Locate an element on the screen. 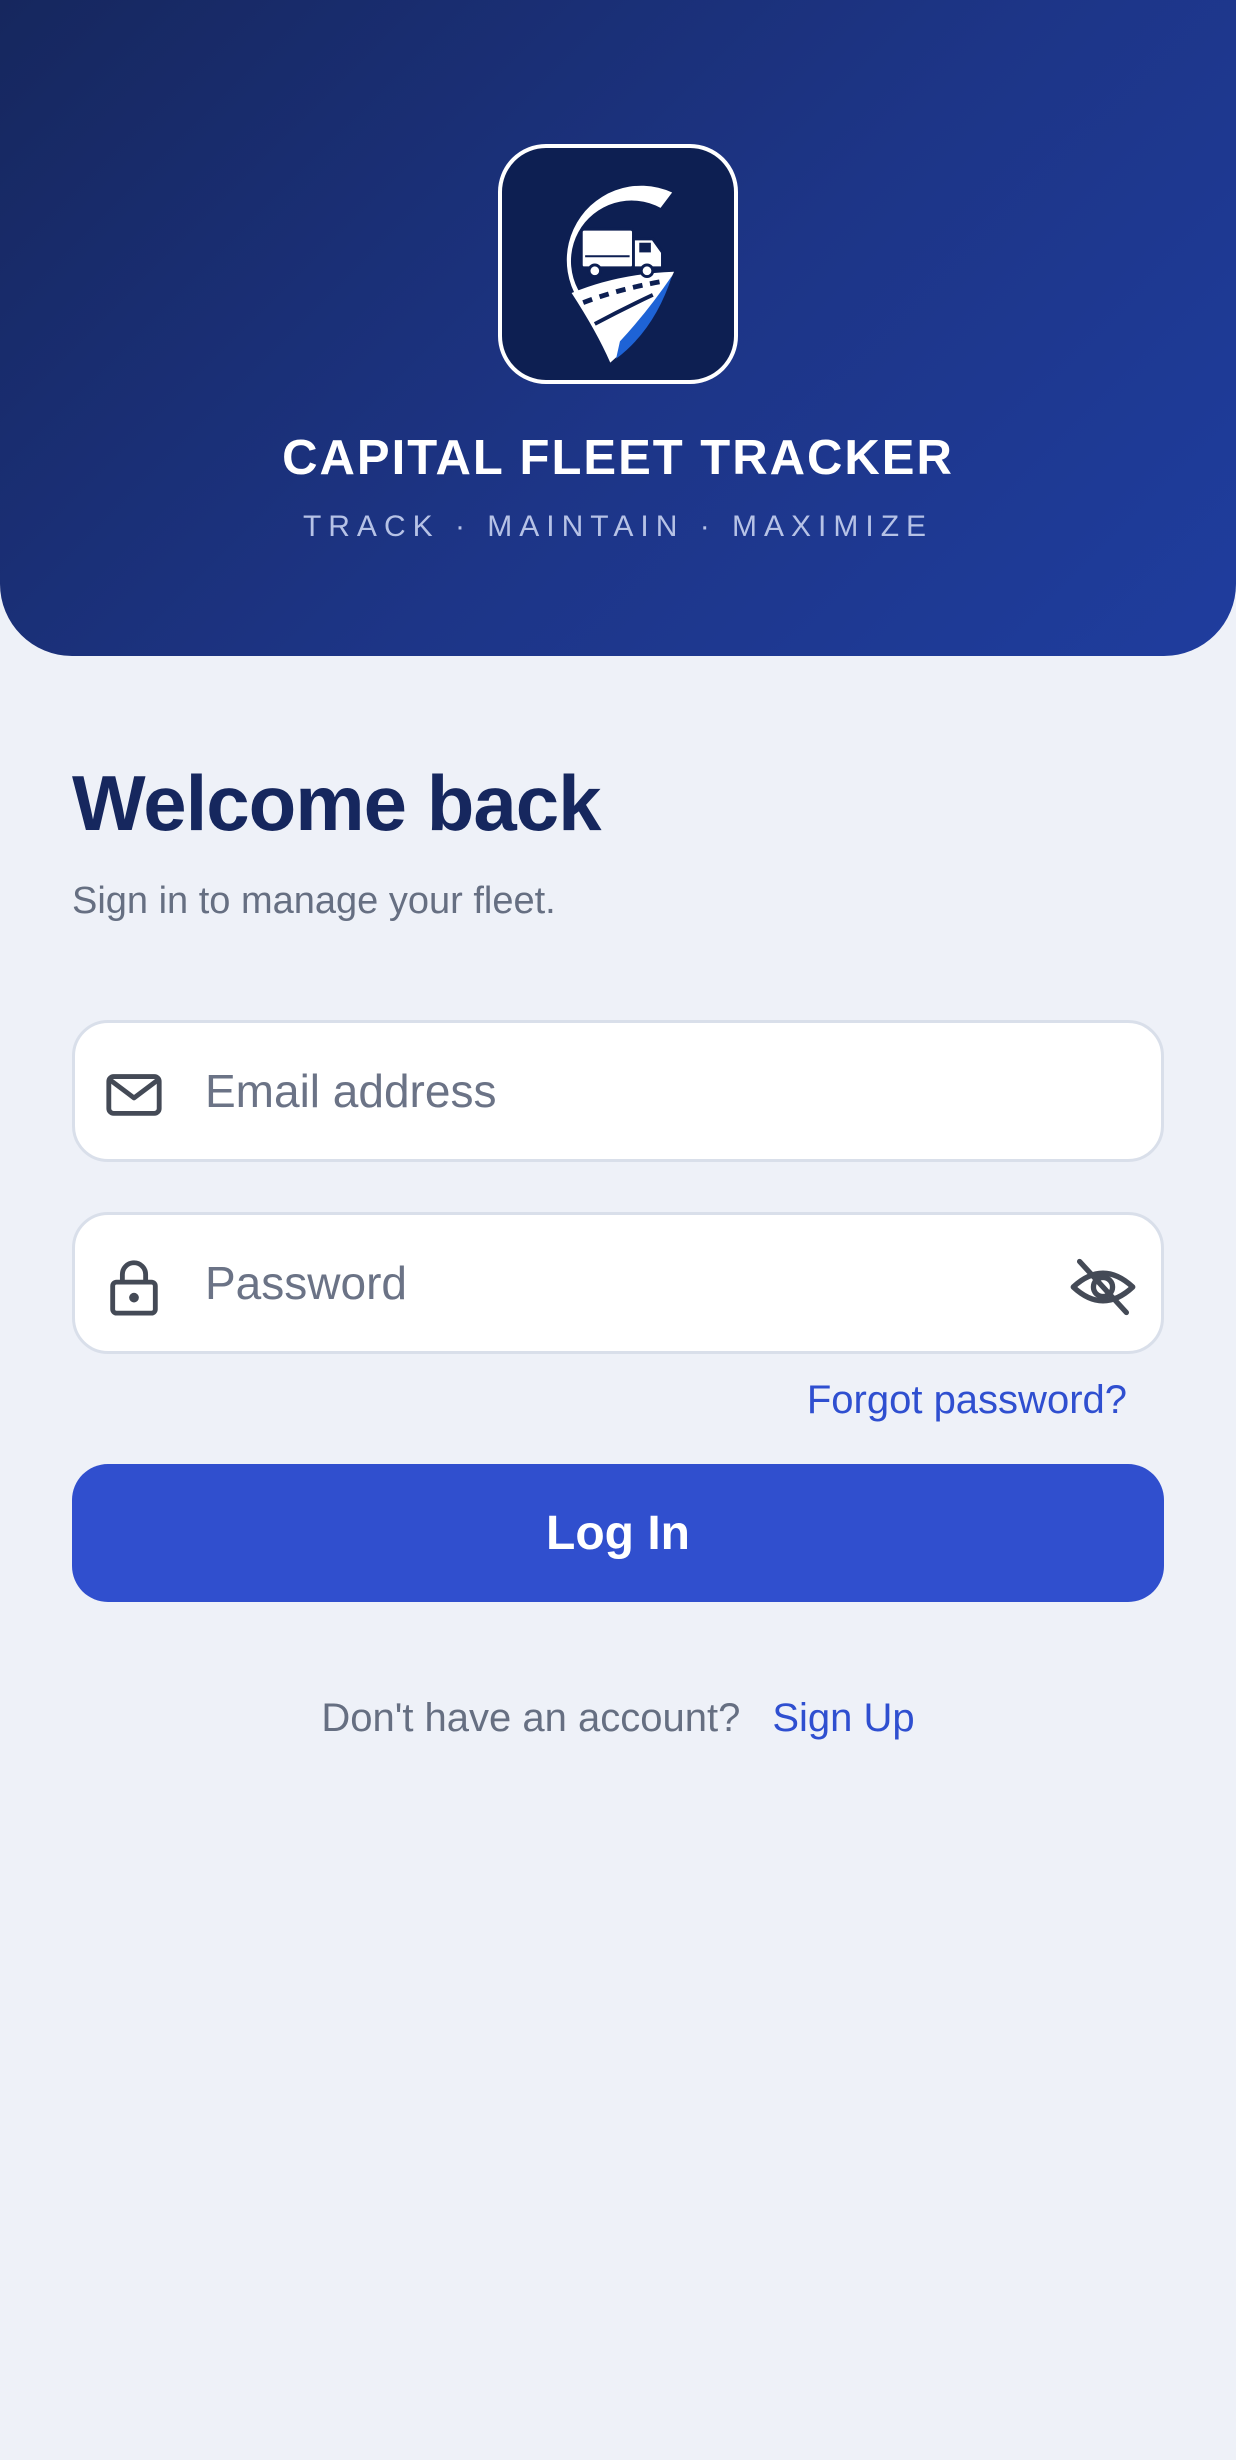 The height and width of the screenshot is (2460, 1236). signup-link: Sign Up is located at coordinates (843, 1718).